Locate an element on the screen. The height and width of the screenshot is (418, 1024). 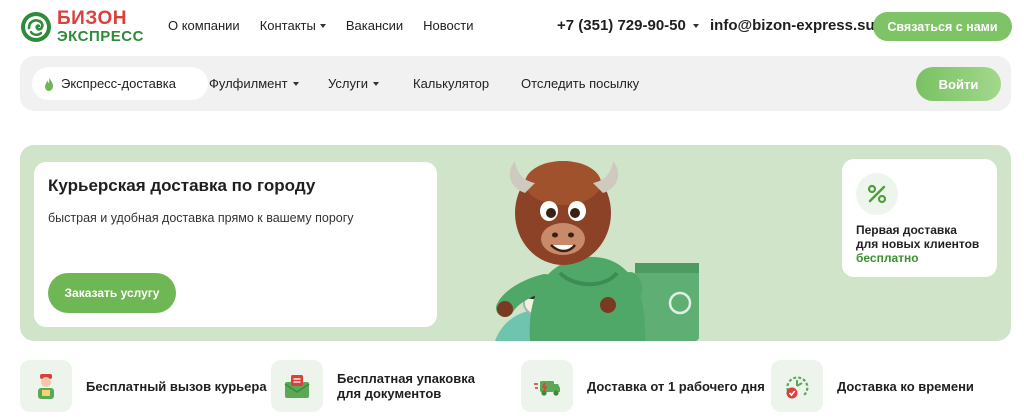
fast-truck-icon is located at coordinates (547, 386).